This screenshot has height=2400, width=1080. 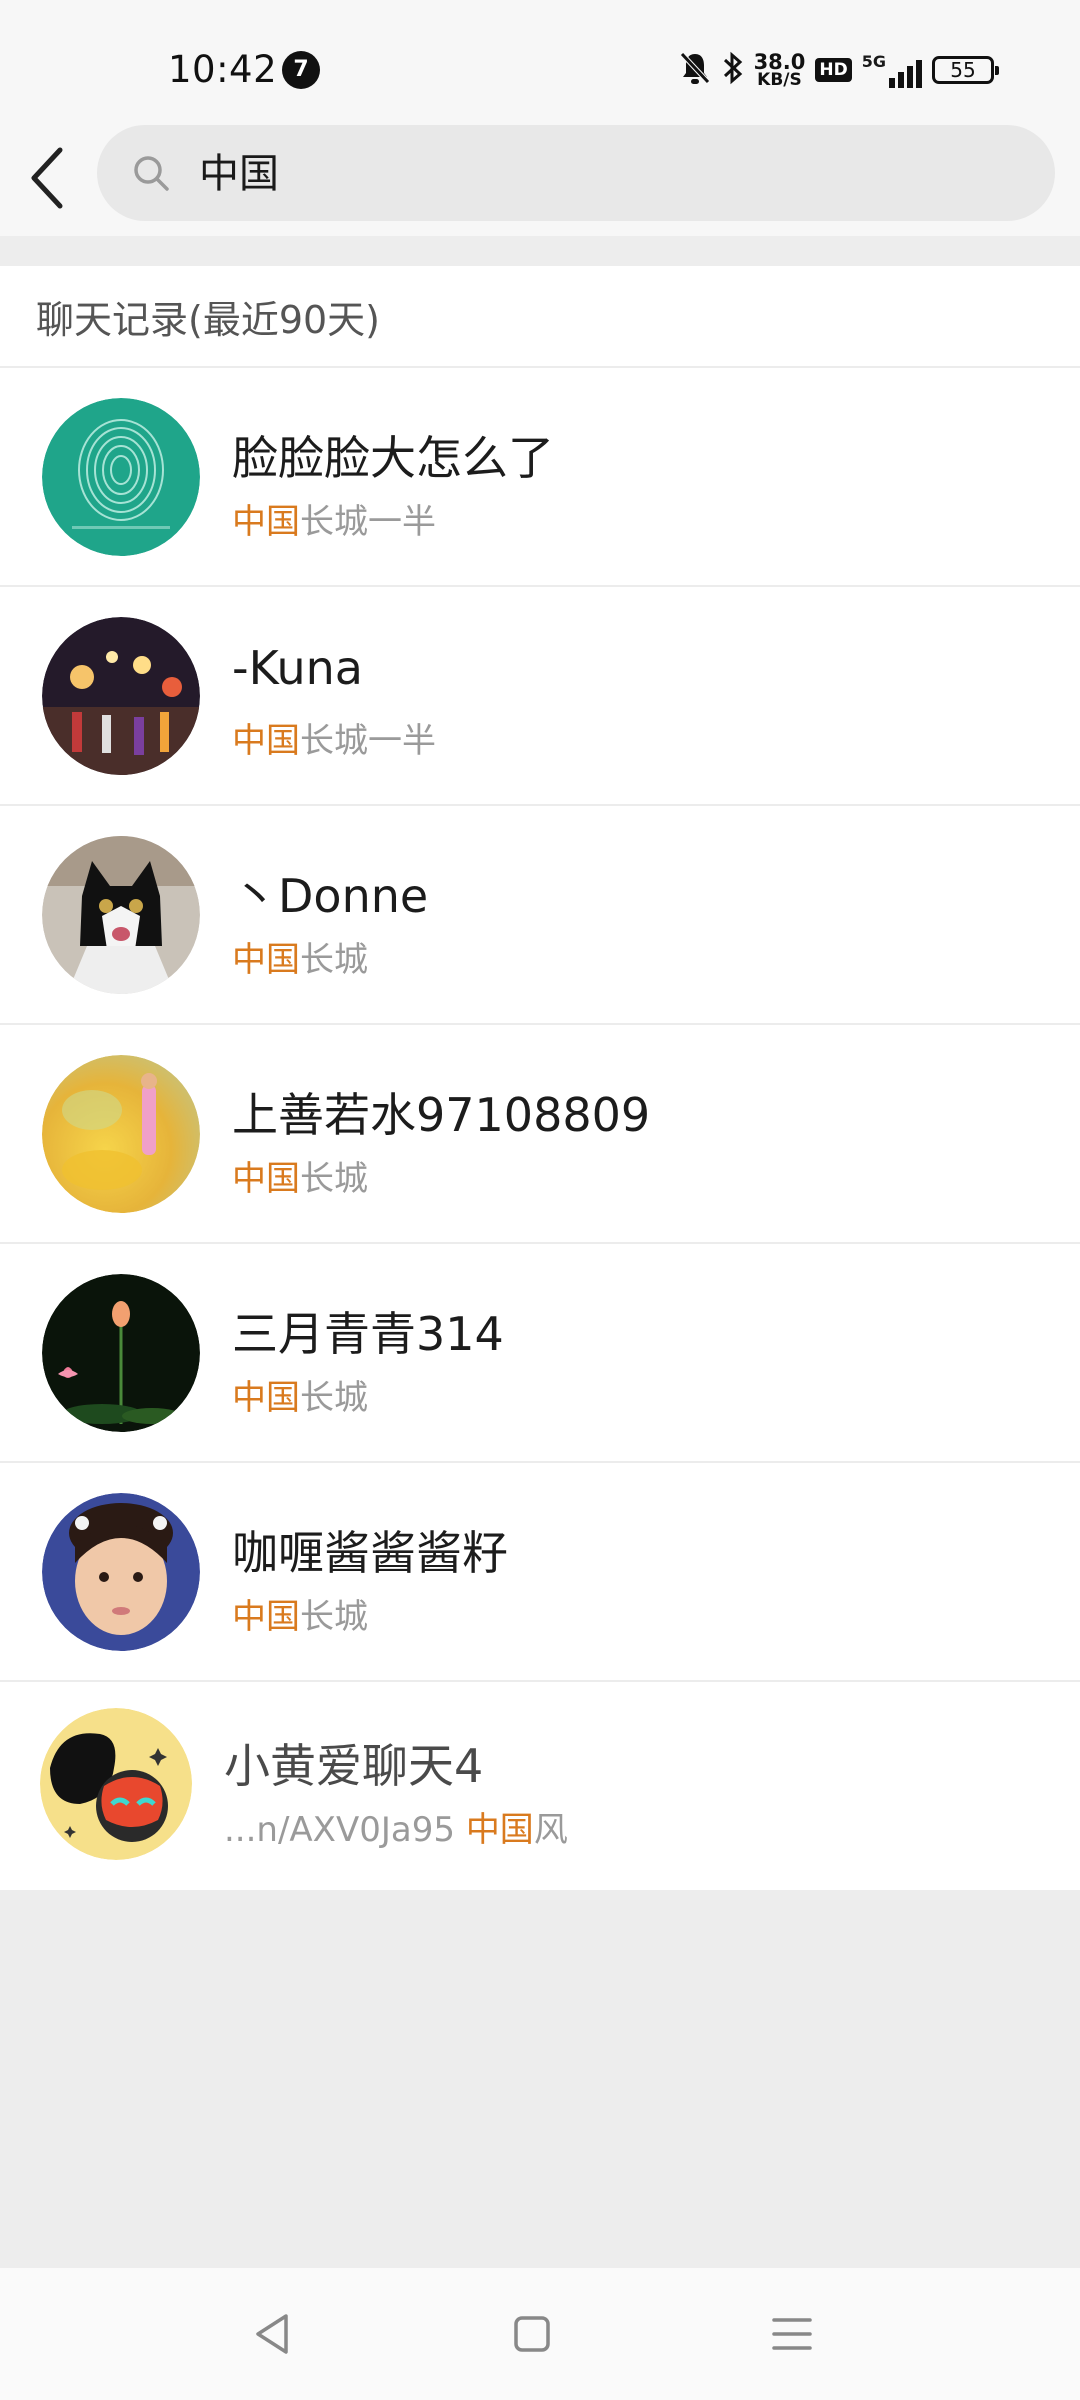 I want to click on bluetooth-icon, so click(x=733, y=70).